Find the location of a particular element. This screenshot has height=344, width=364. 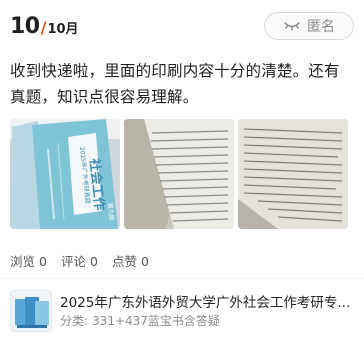

review-photo-book-pages-closeup is located at coordinates (293, 174).